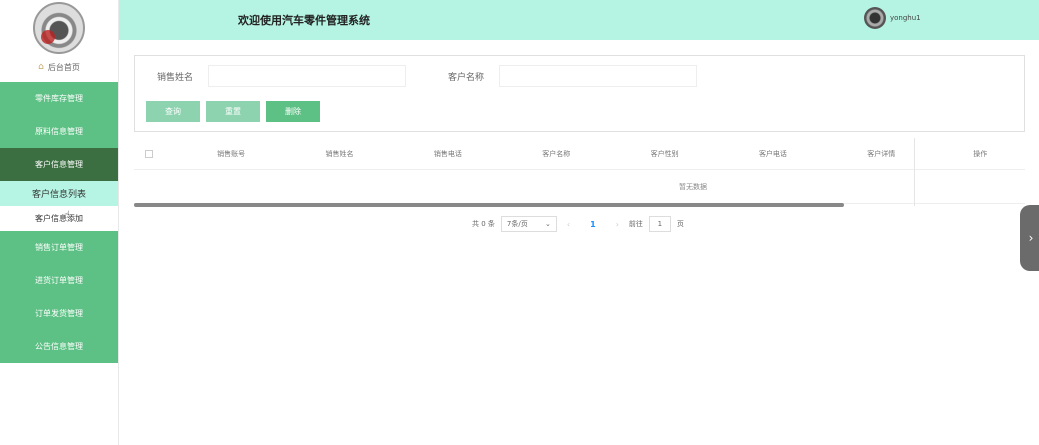 This screenshot has width=1039, height=445. What do you see at coordinates (556, 153) in the screenshot?
I see `column-customer-name: 客户名称` at bounding box center [556, 153].